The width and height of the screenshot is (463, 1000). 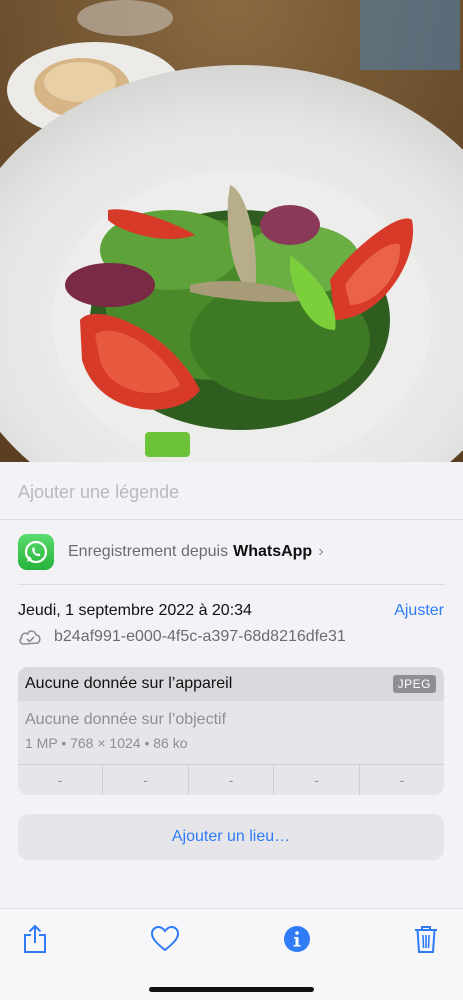 What do you see at coordinates (315, 780) in the screenshot?
I see `exif-aperture: -` at bounding box center [315, 780].